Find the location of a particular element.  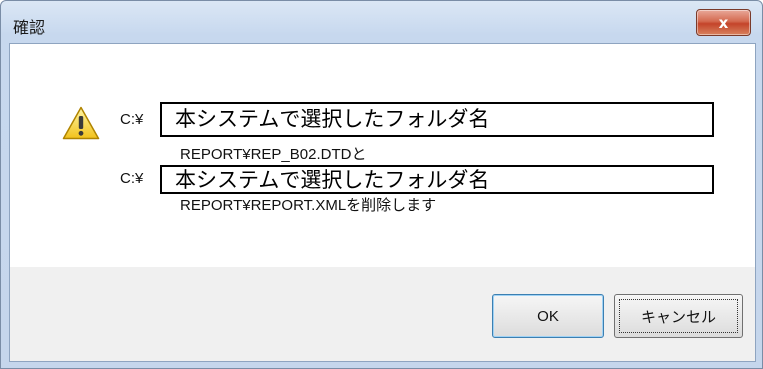

folder-name-1: 本システムで選択したフォルダ名 is located at coordinates (332, 119).